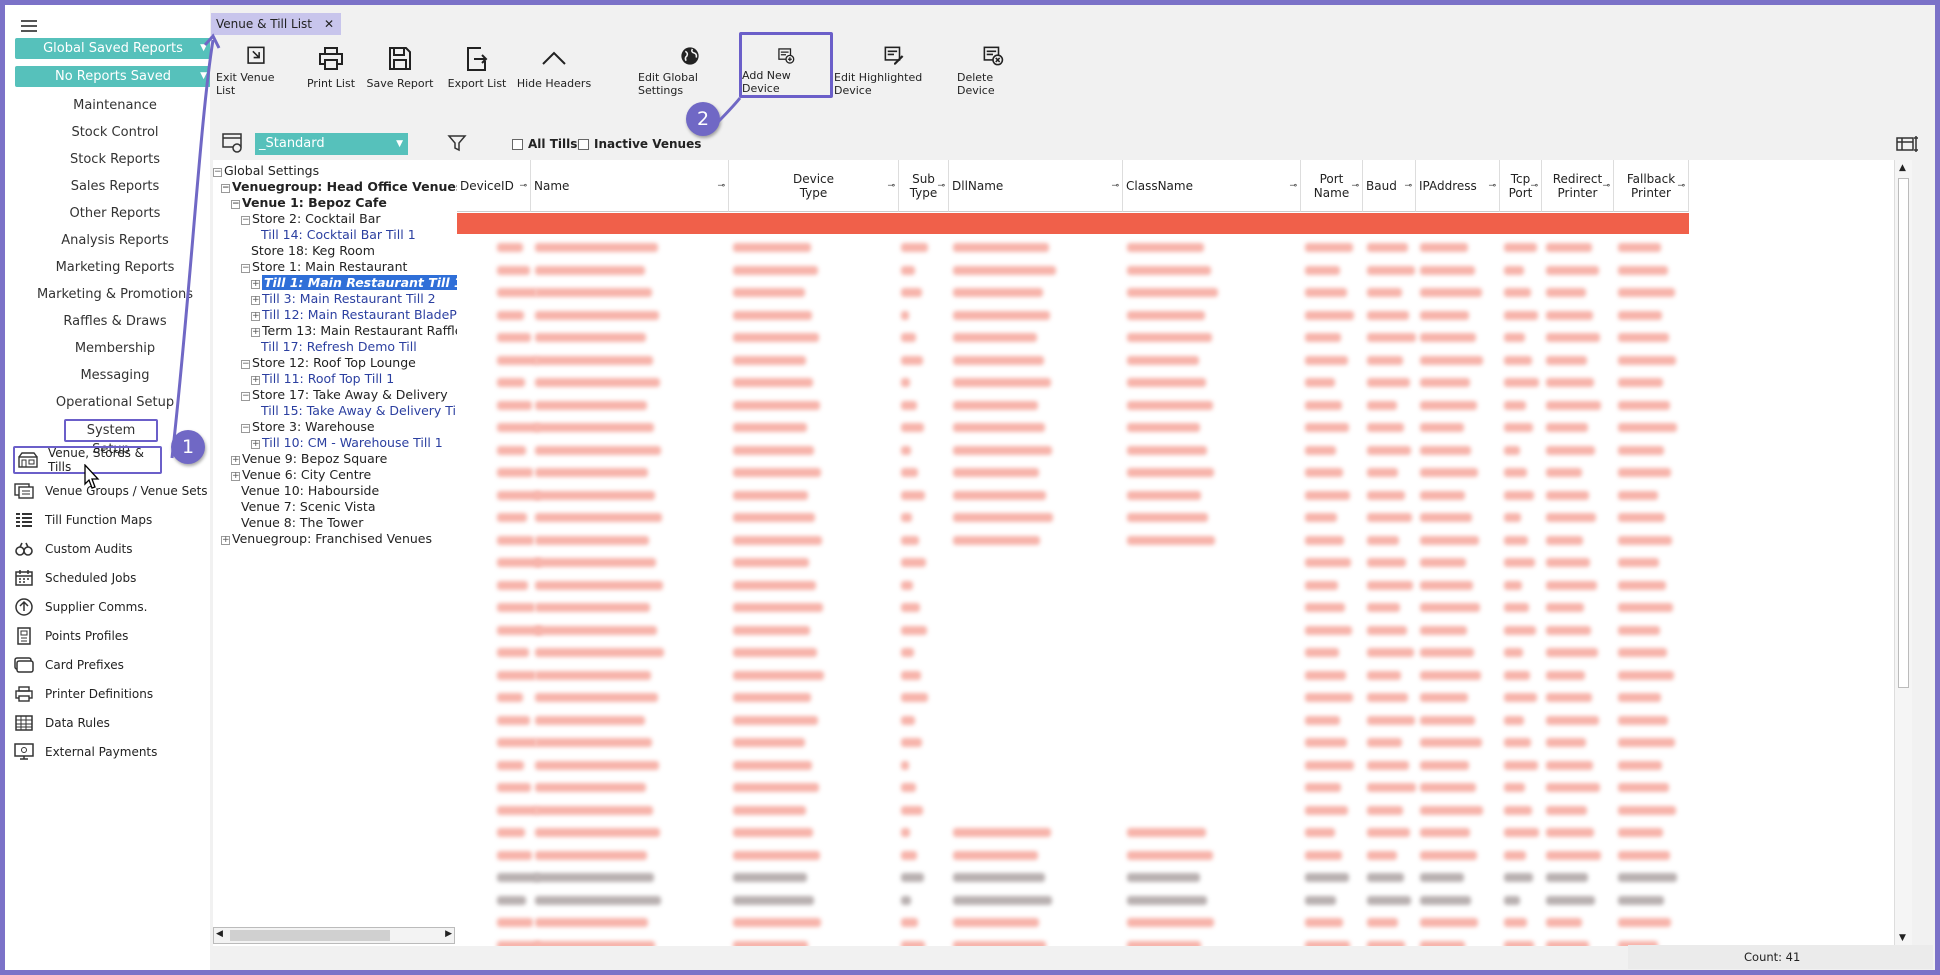 The width and height of the screenshot is (1940, 975). What do you see at coordinates (115, 132) in the screenshot?
I see `menu-stock-control: Stock Control` at bounding box center [115, 132].